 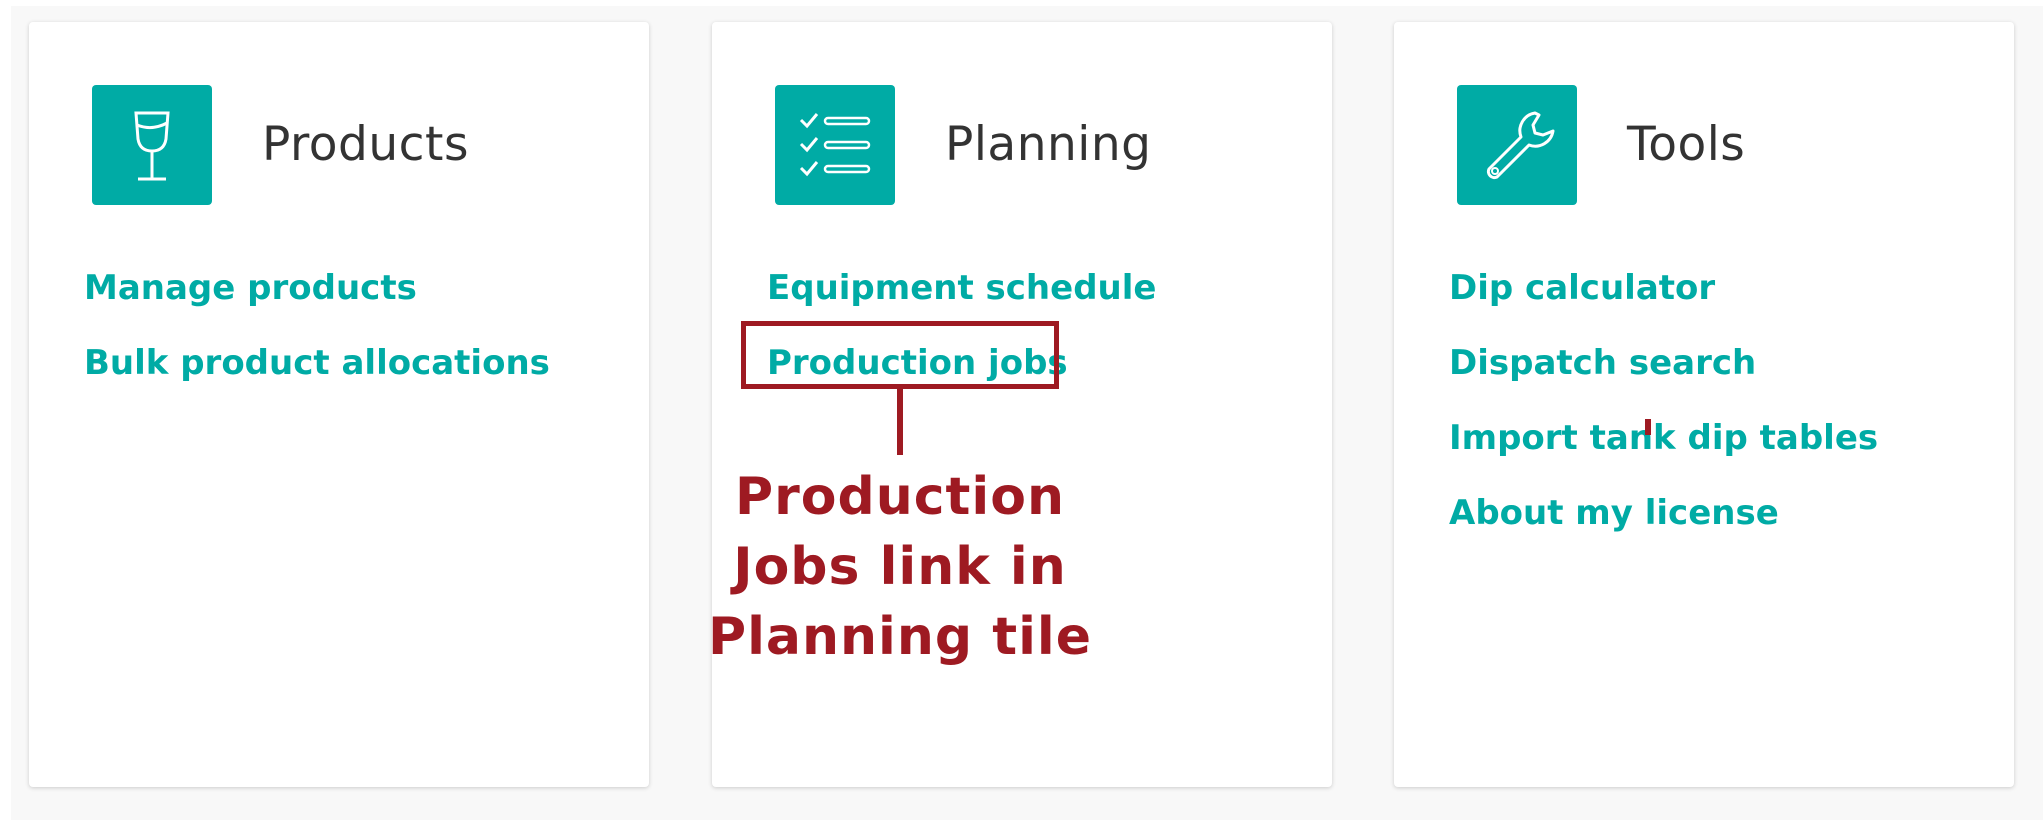 What do you see at coordinates (317, 363) in the screenshot?
I see `bulk-product-allocations-link: Bulk product allocations` at bounding box center [317, 363].